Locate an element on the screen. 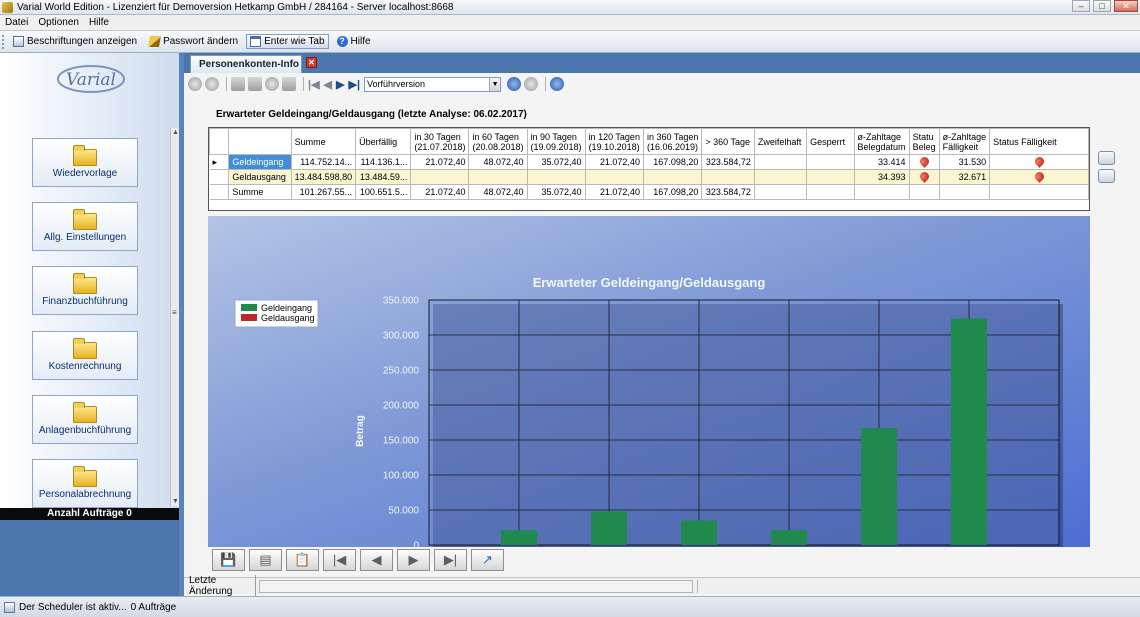  menu-datei: Datei is located at coordinates (16, 22).